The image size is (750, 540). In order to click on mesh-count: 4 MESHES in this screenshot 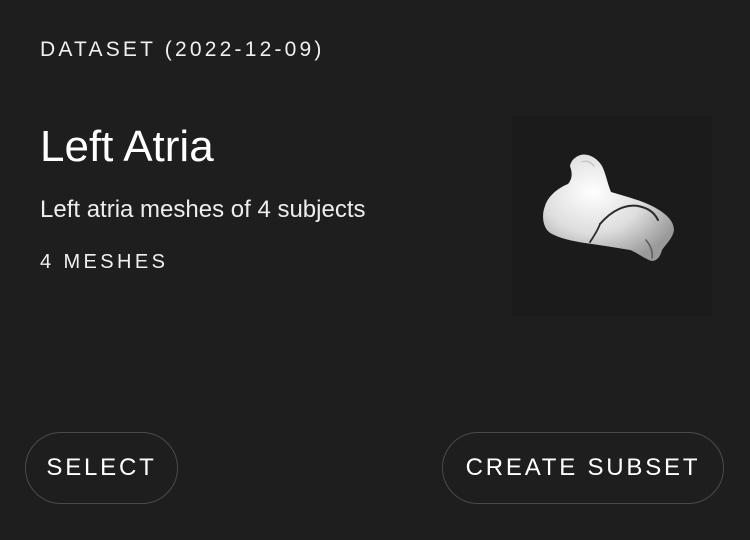, I will do `click(104, 262)`.